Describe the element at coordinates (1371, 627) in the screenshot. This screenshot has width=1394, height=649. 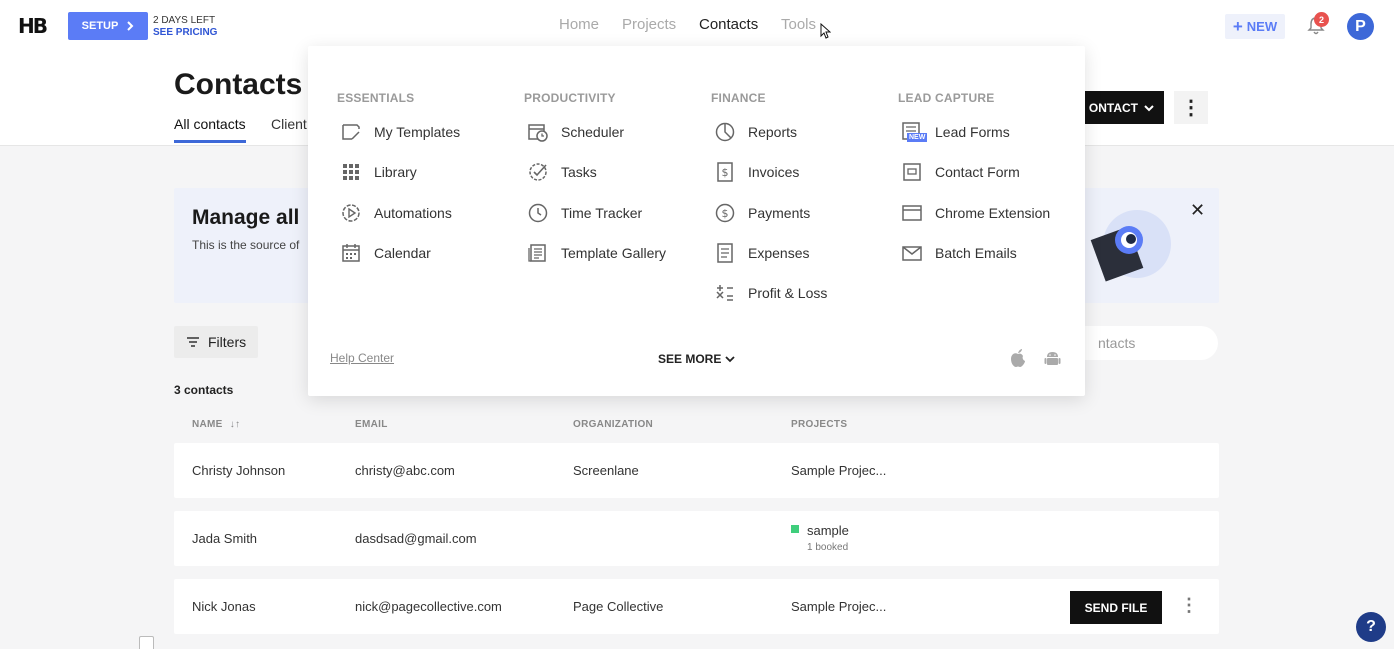
I see `help-button: ?` at that location.